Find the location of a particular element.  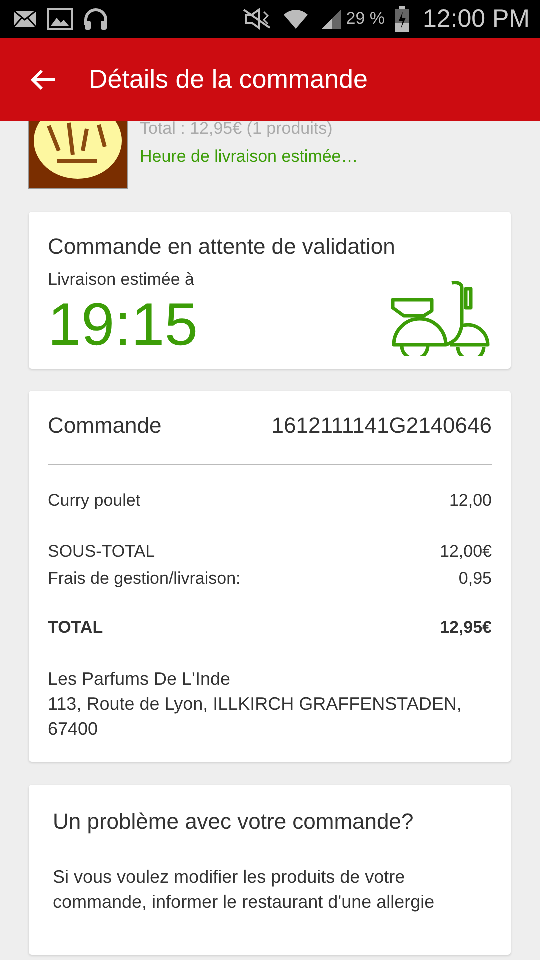

line-label: Curry poulet is located at coordinates (94, 501).